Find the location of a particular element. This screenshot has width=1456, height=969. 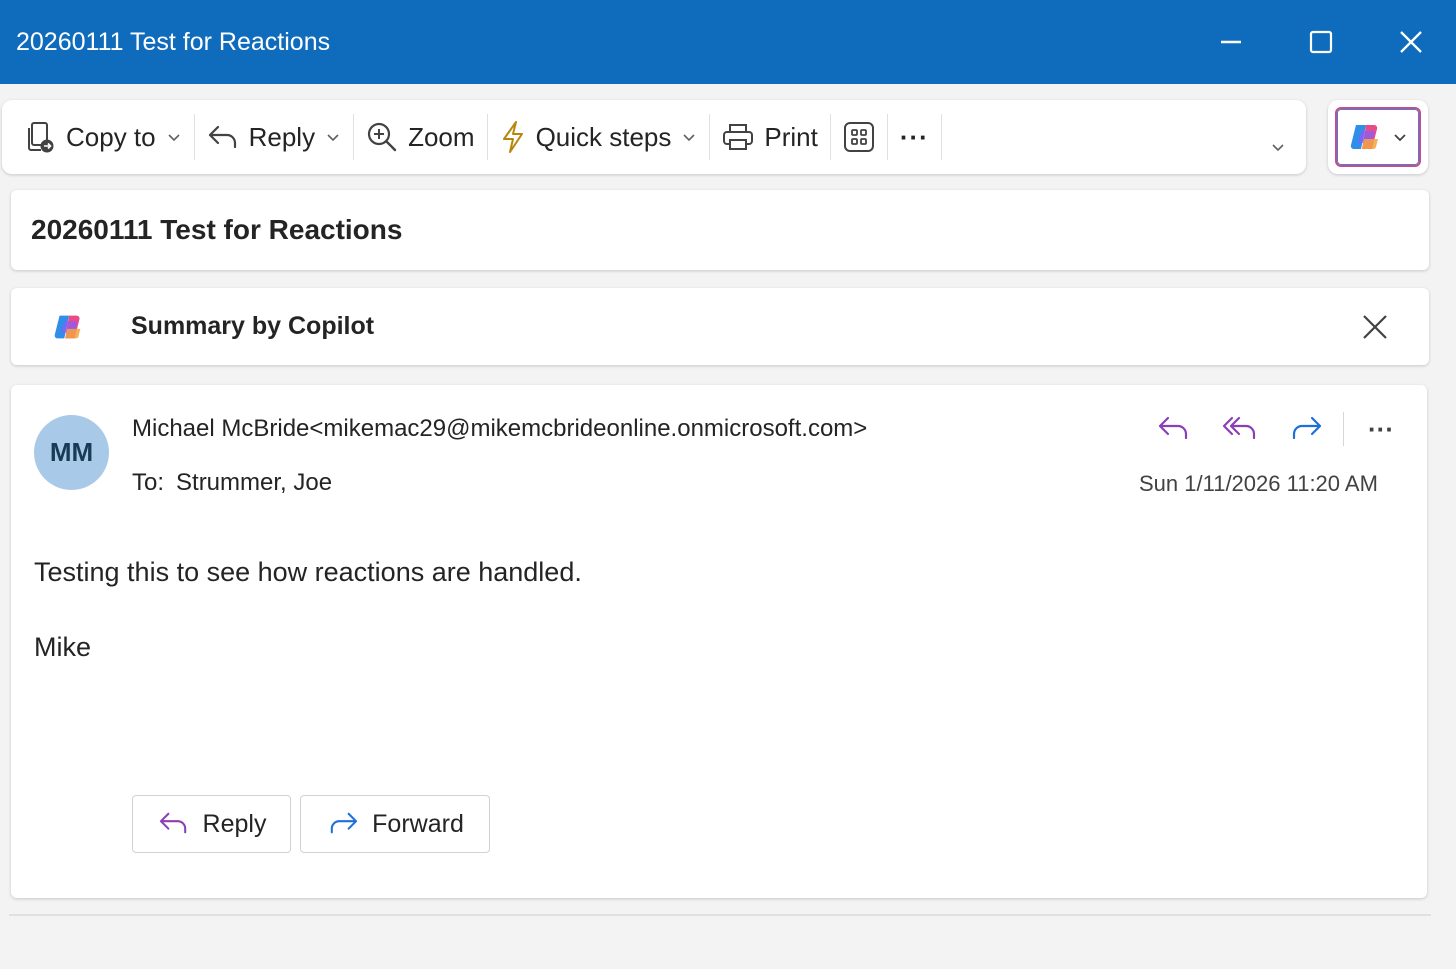

recipients-line: To: Strummer, Joe is located at coordinates (232, 483).